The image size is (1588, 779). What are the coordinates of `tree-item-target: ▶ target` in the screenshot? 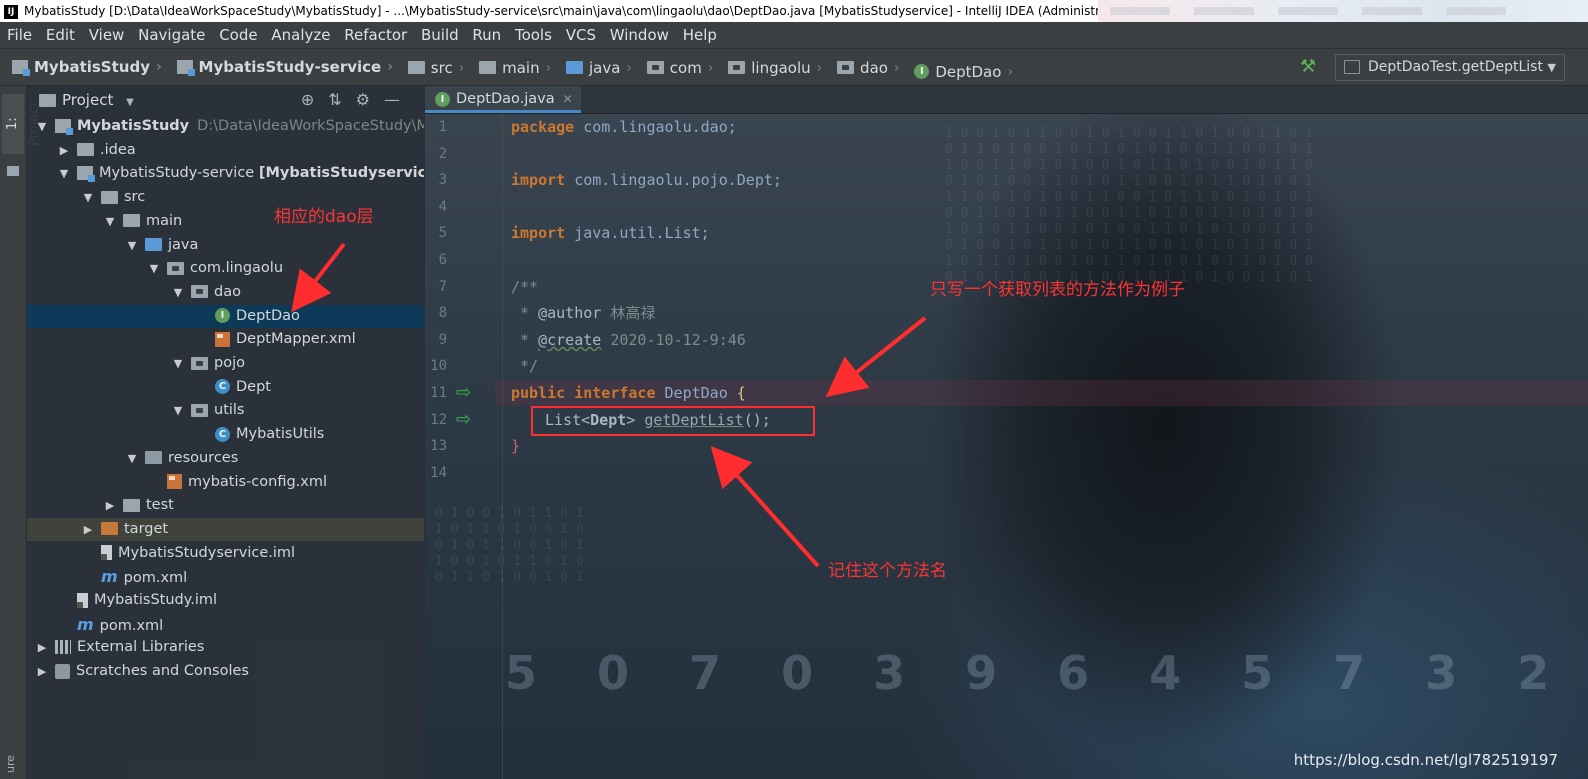 It's located at (225, 529).